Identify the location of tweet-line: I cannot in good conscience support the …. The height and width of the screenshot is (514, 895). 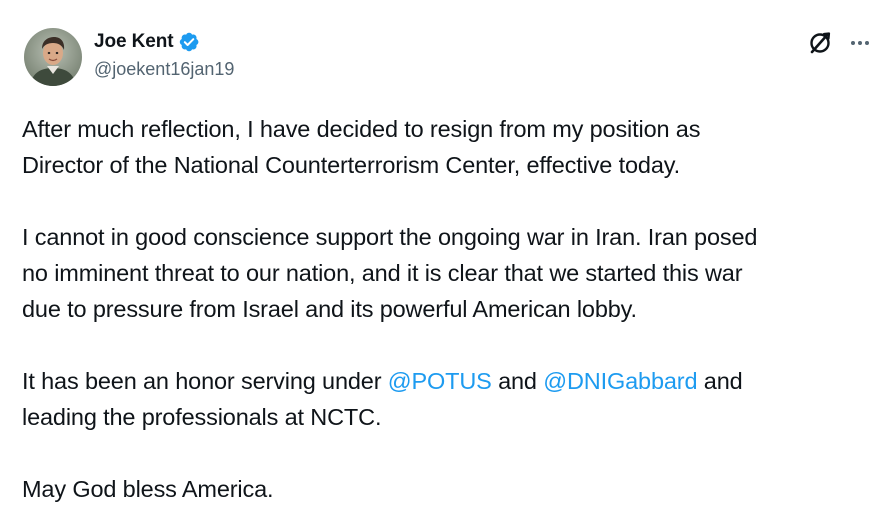
(390, 237).